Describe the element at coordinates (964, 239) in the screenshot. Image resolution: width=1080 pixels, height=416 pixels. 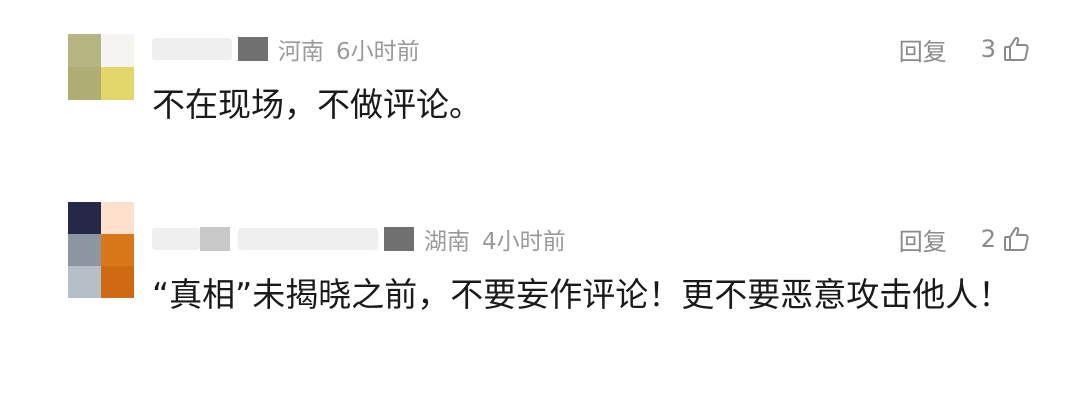
I see `comment-actions: 回复 2` at that location.